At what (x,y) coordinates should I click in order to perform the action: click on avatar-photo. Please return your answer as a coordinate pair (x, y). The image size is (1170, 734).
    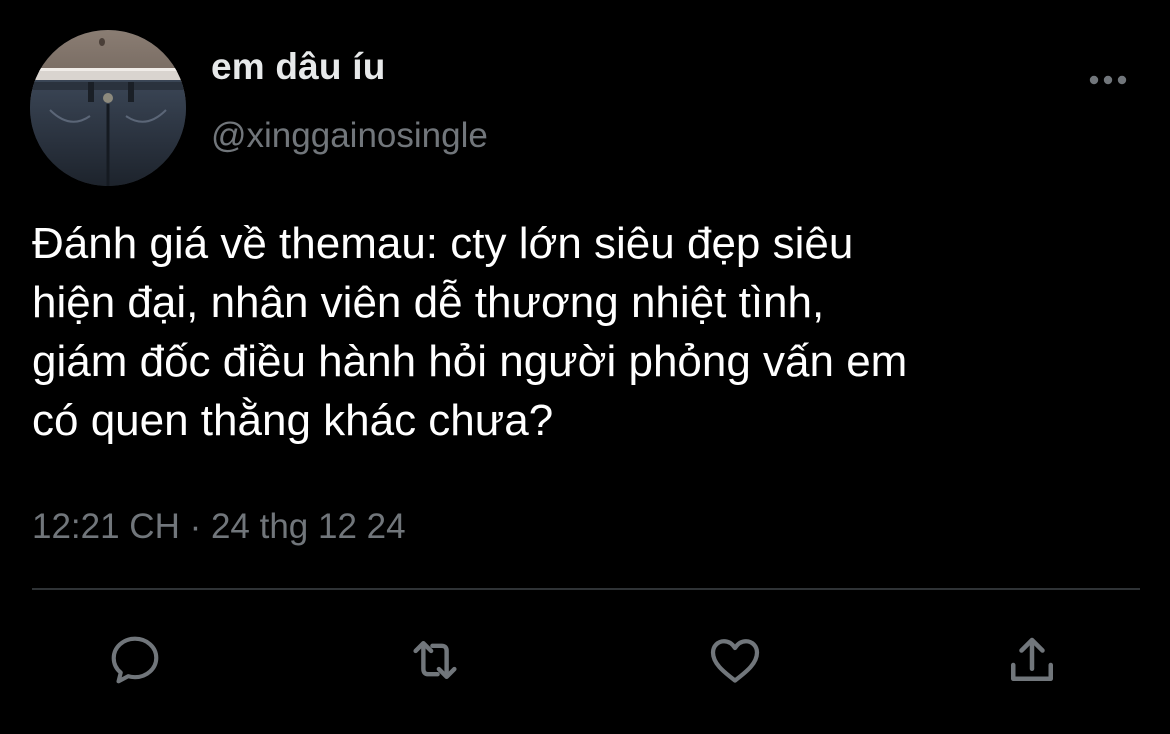
    Looking at the image, I should click on (108, 108).